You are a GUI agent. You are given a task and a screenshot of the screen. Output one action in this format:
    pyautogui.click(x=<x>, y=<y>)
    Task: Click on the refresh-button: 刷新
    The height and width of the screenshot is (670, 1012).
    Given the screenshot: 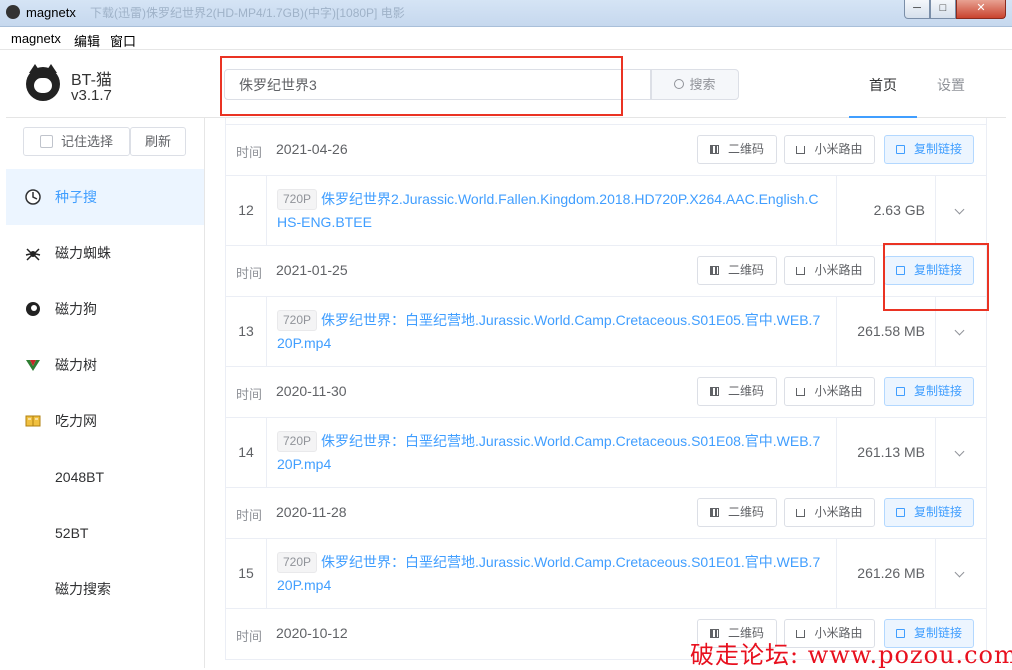 What is the action you would take?
    pyautogui.click(x=158, y=141)
    